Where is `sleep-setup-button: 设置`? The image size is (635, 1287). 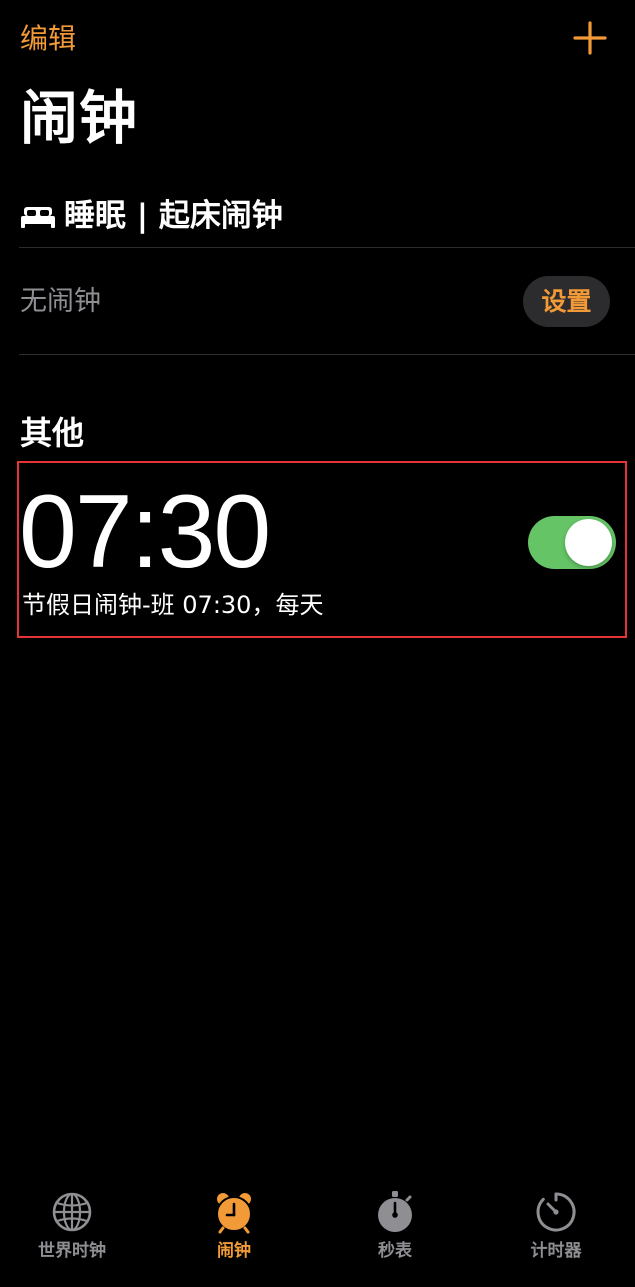
sleep-setup-button: 设置 is located at coordinates (566, 301).